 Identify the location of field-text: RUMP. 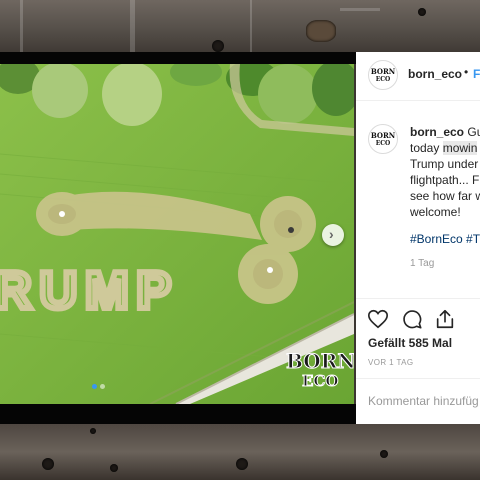
(89, 291).